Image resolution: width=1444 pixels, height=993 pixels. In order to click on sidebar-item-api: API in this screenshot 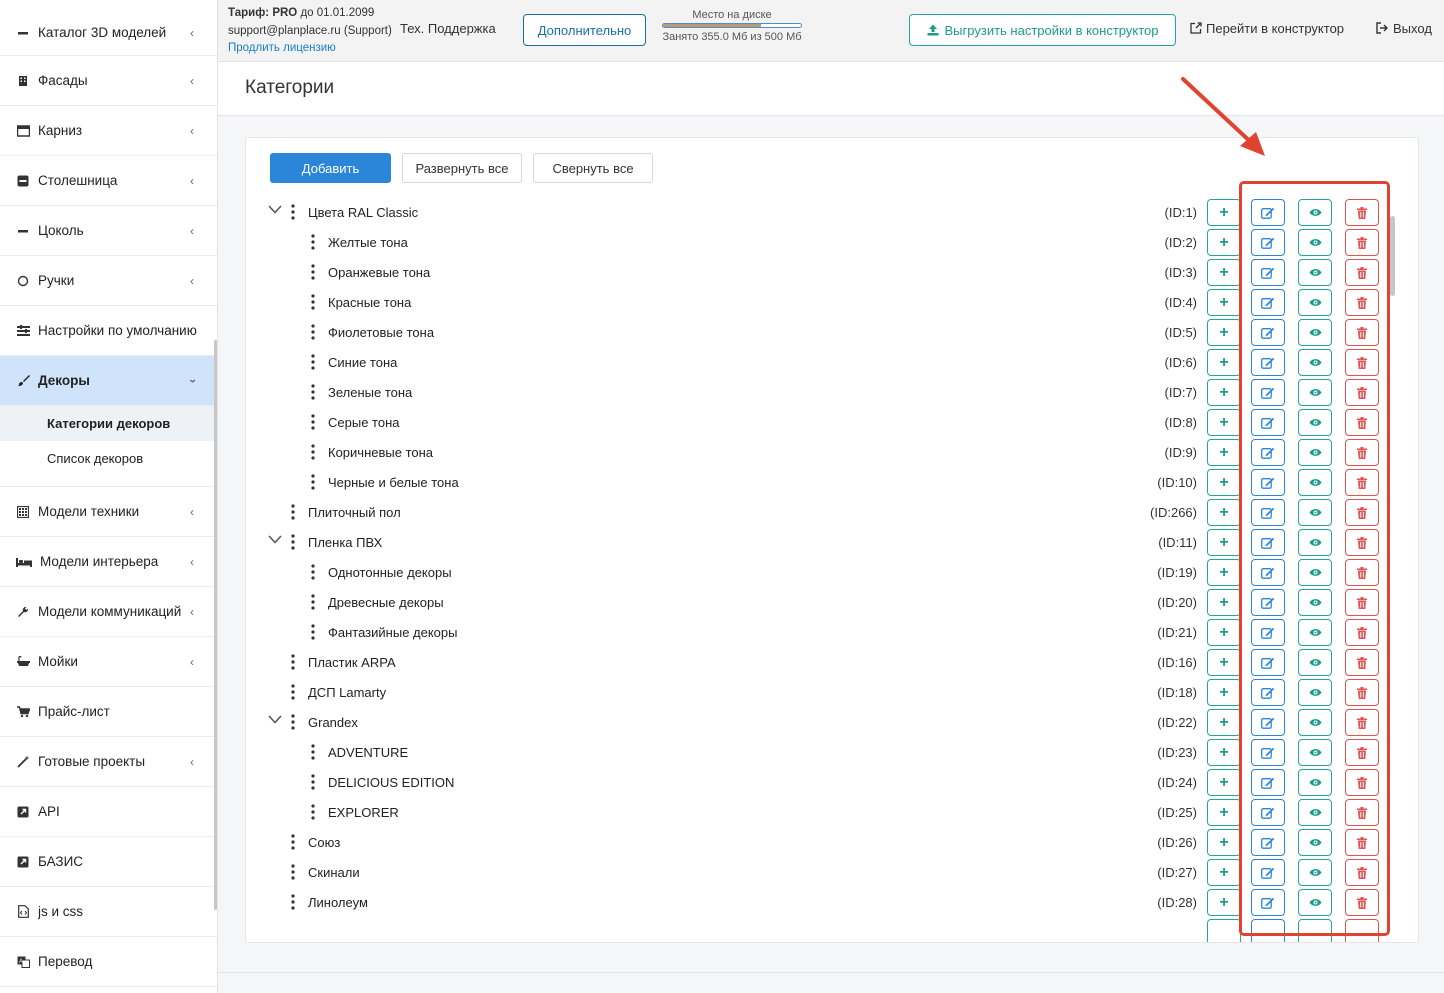, I will do `click(108, 812)`.